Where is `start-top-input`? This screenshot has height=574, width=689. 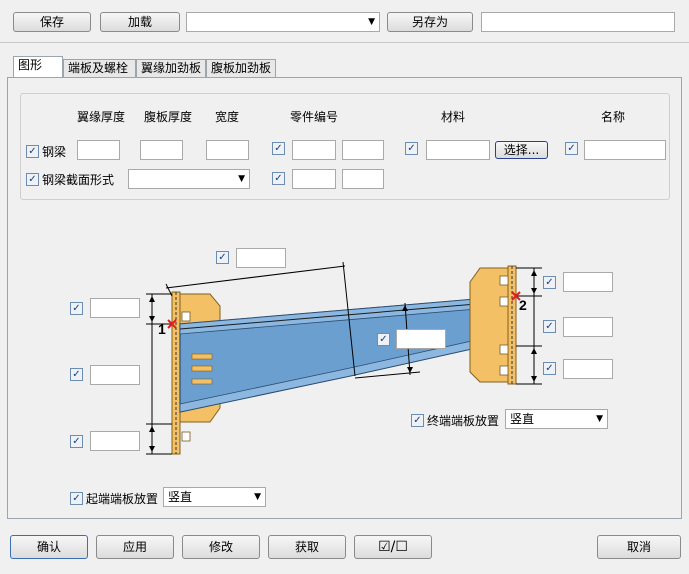
start-top-input is located at coordinates (115, 308).